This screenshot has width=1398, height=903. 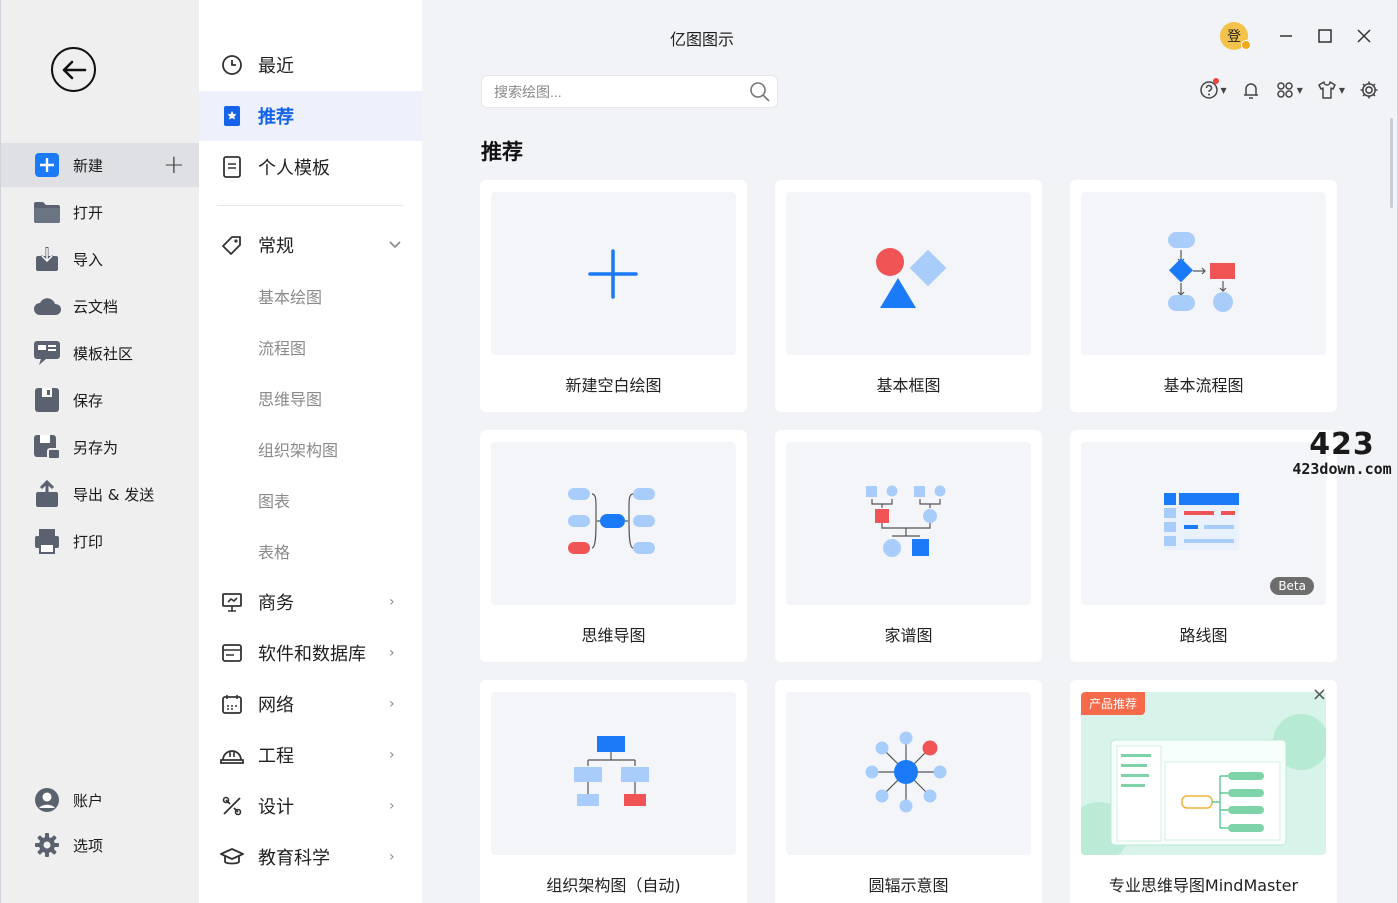 I want to click on promo-card-mindmaster: × 产品推荐 专业思维导图MindMaster, so click(x=1203, y=791).